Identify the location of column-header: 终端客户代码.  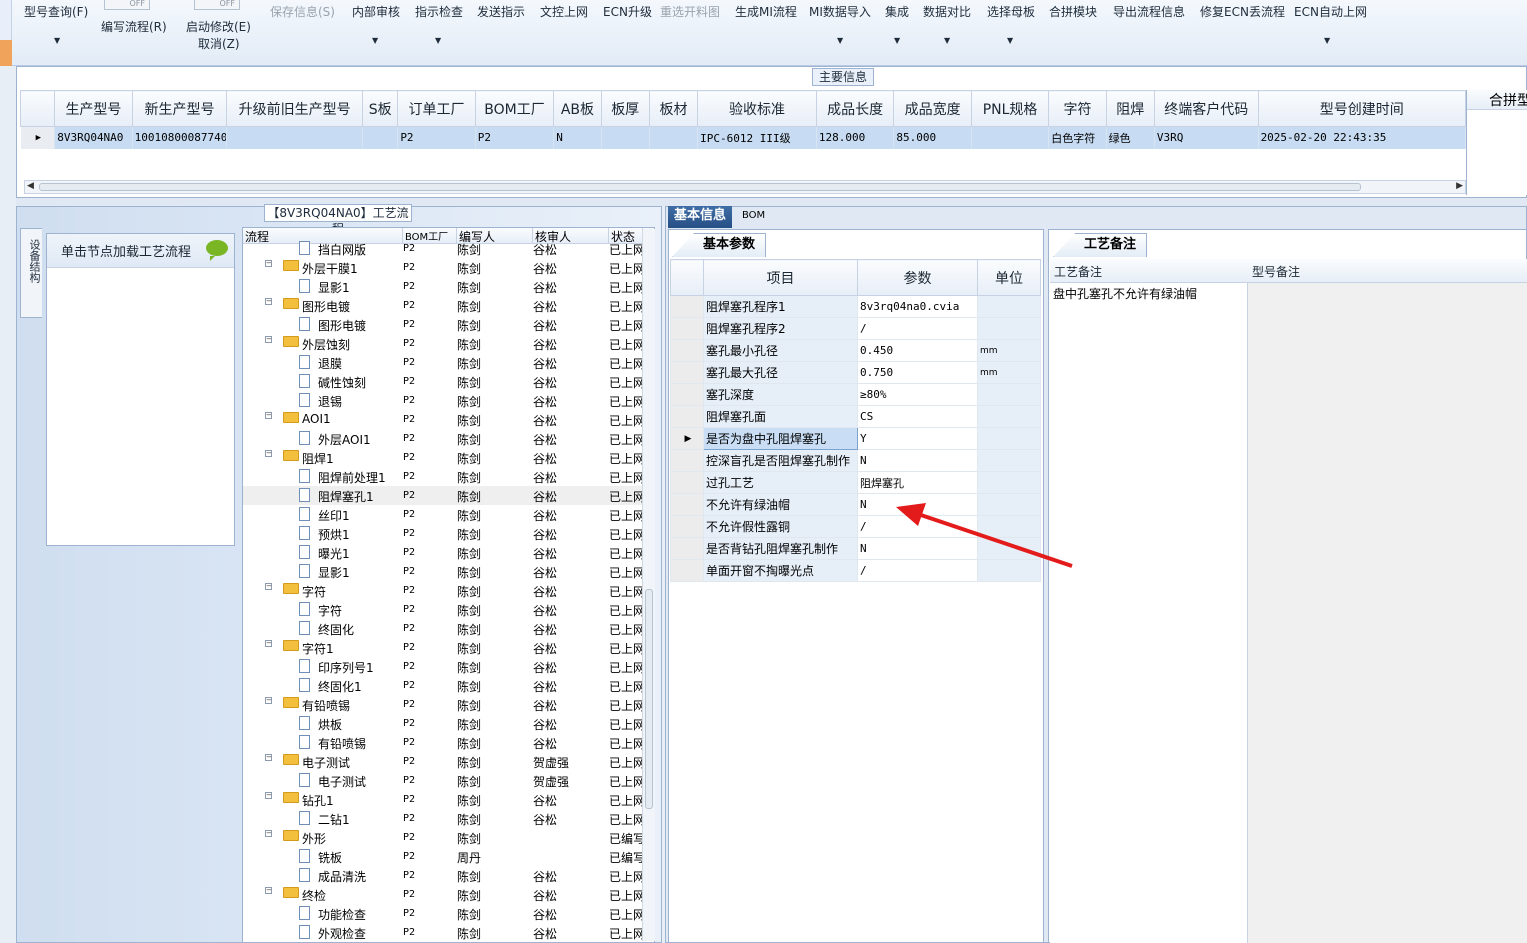
(1206, 108).